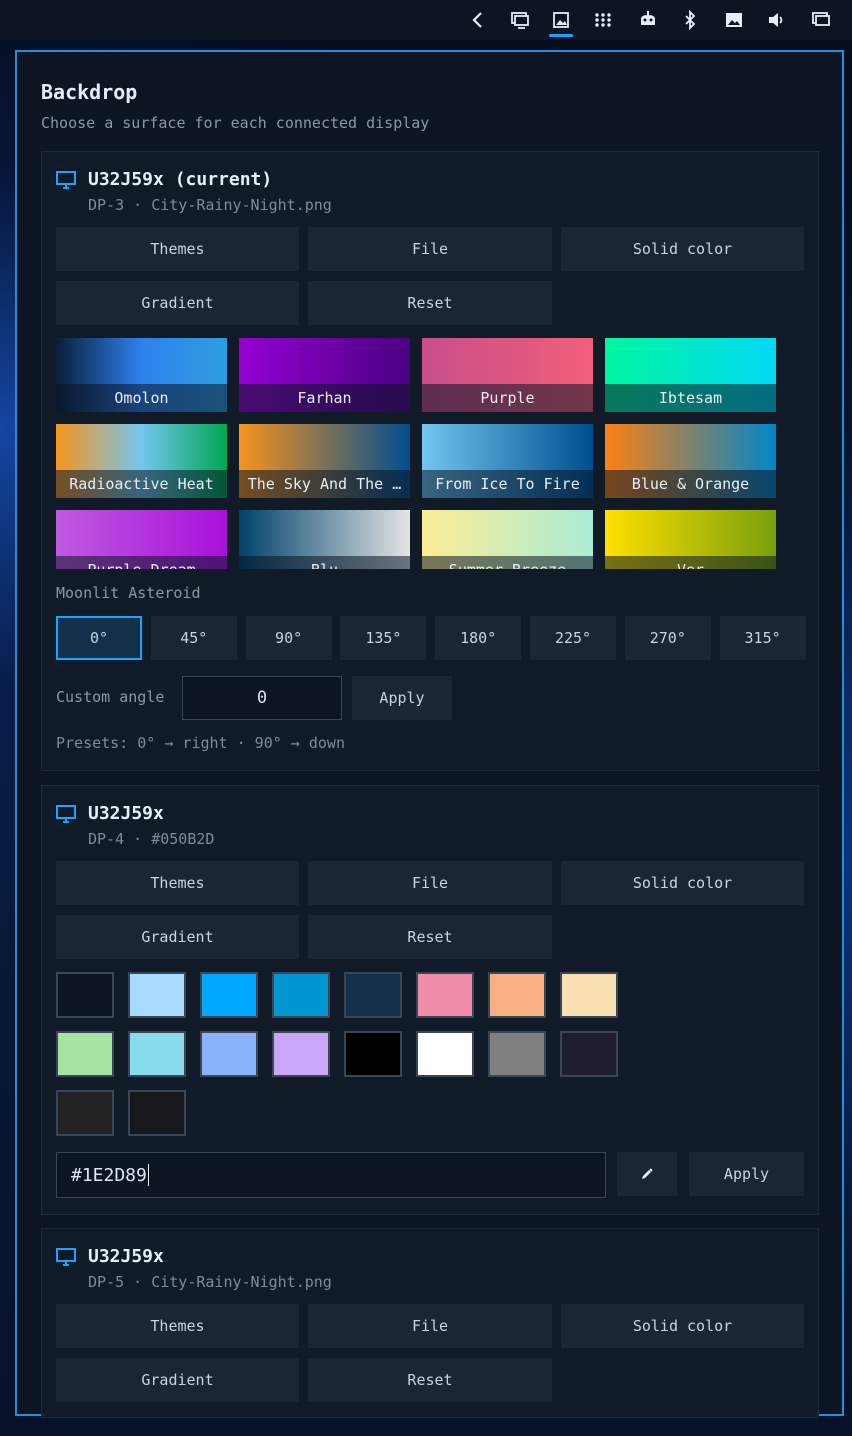 This screenshot has width=852, height=1436. What do you see at coordinates (690, 375) in the screenshot?
I see `theme-tile: Ibtesam` at bounding box center [690, 375].